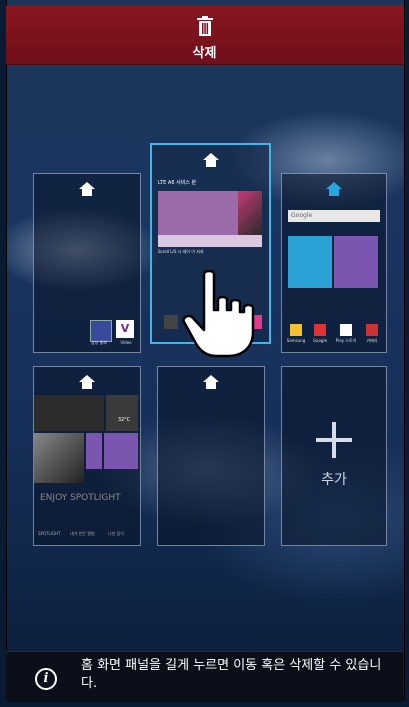  Describe the element at coordinates (334, 216) in the screenshot. I see `google-search-bar: Google` at that location.